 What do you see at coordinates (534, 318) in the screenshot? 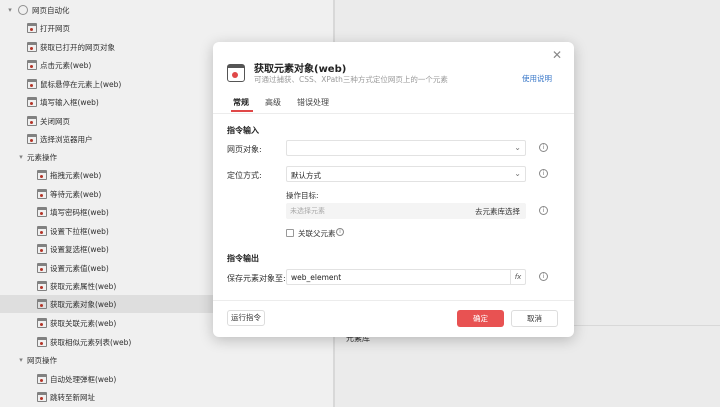
I see `cancel-button: 取消` at bounding box center [534, 318].